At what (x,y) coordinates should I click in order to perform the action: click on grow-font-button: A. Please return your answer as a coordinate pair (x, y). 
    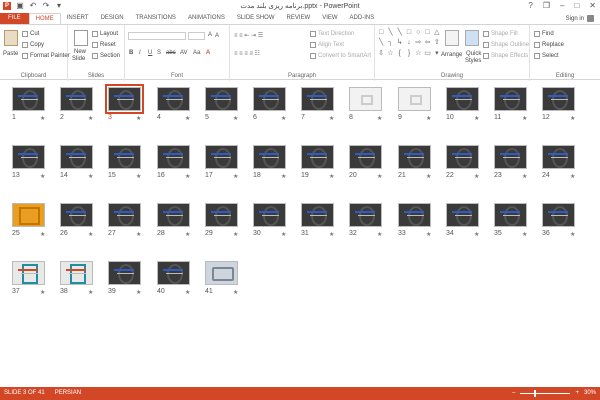
    Looking at the image, I should click on (210, 35).